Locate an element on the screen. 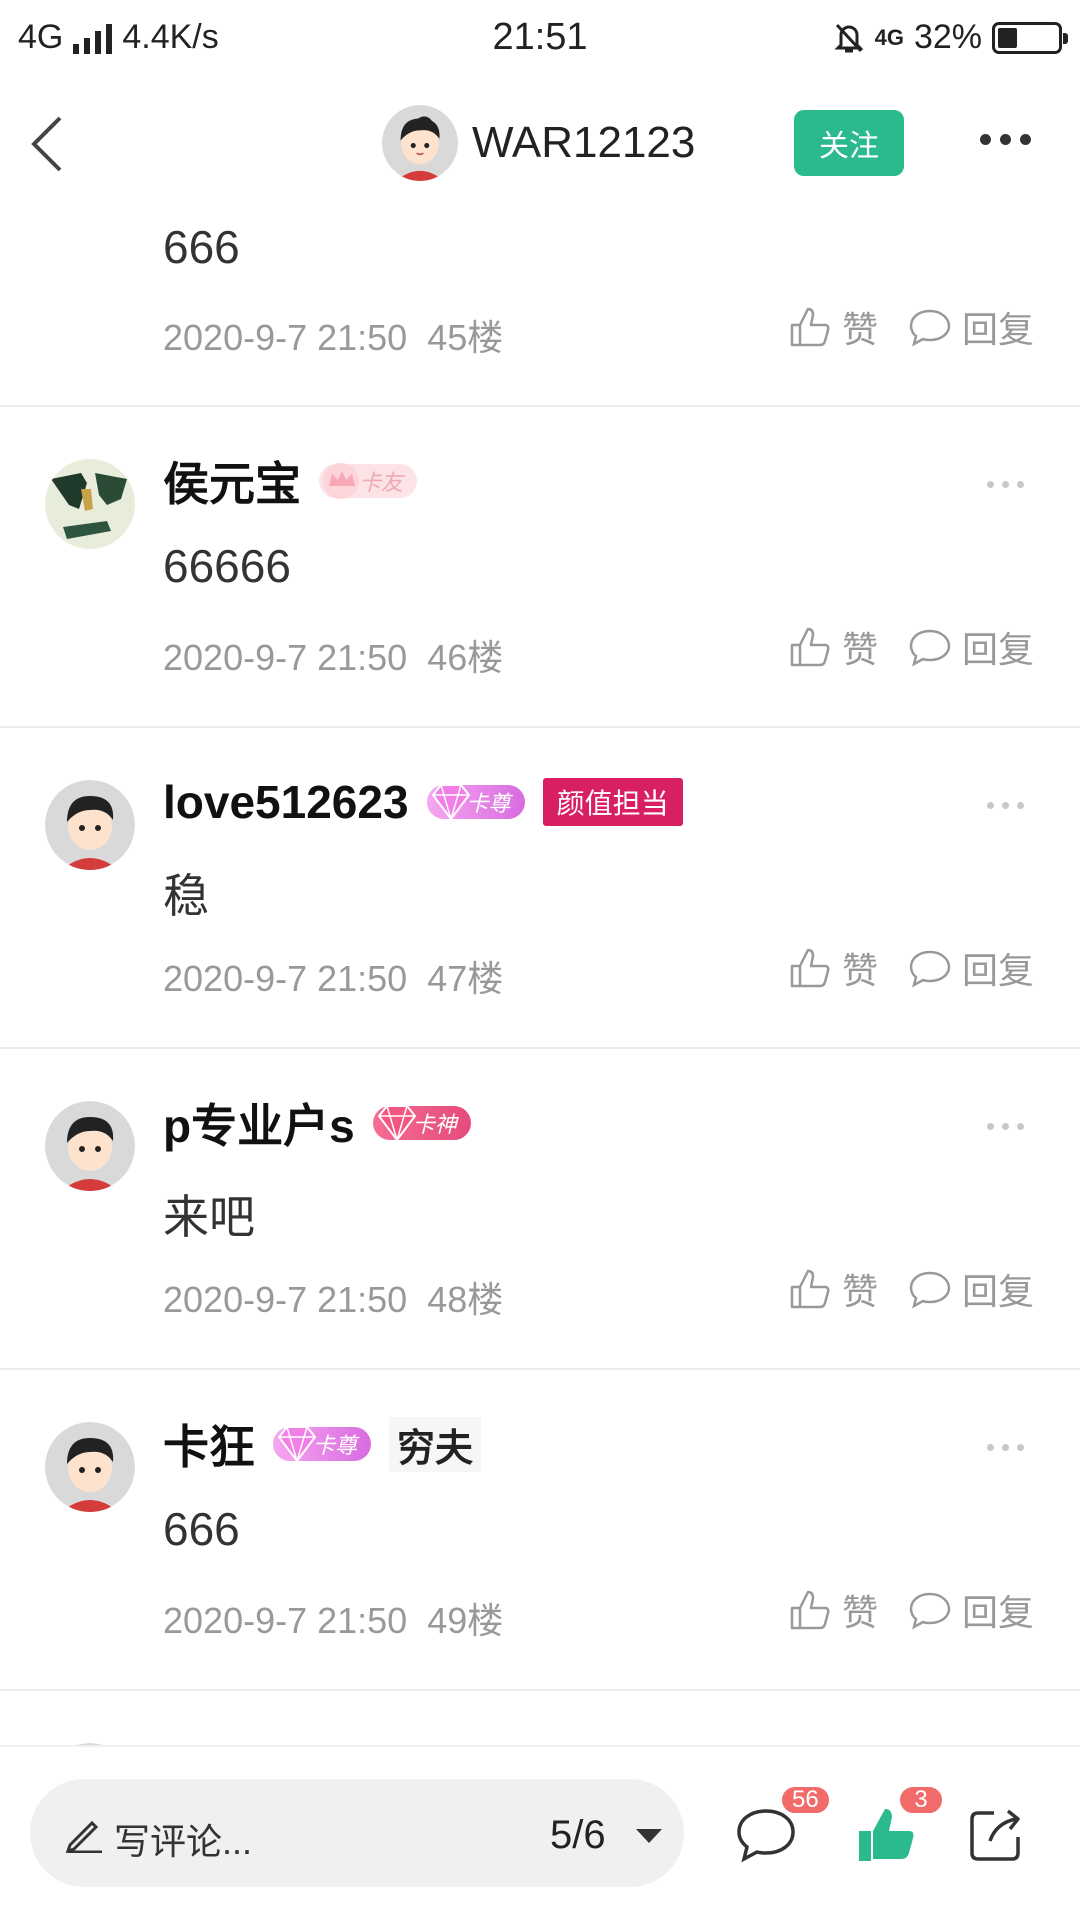  comment-item-partial is located at coordinates (540, 1718).